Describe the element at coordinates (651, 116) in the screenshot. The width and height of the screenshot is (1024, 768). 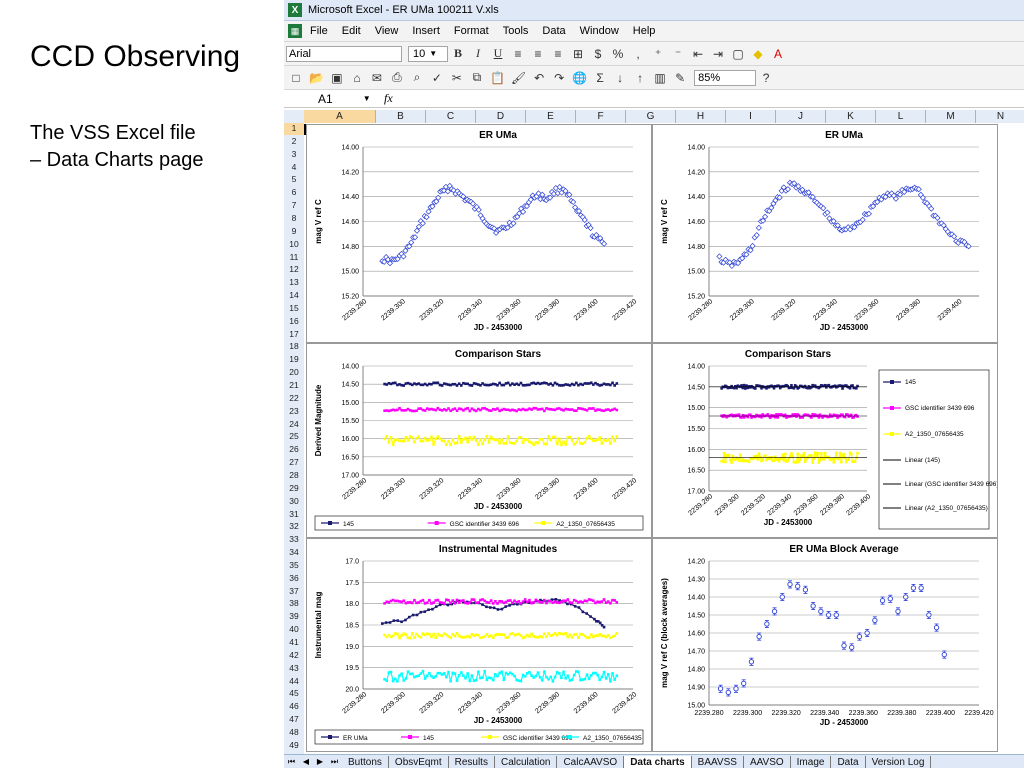
I see `column-header: G` at that location.